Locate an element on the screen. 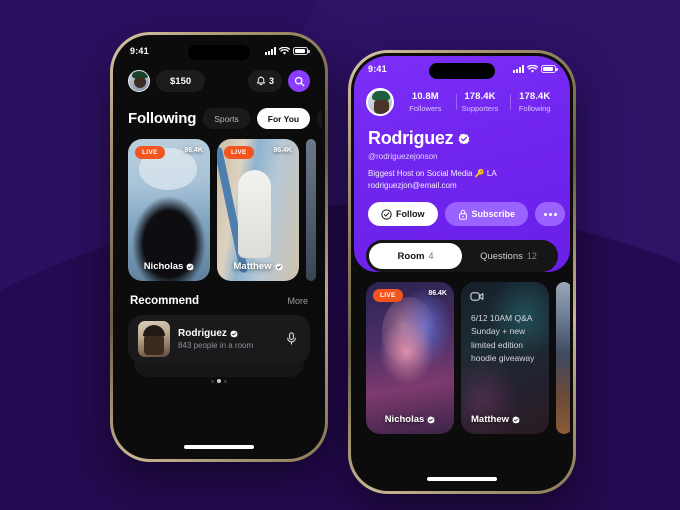  next-card-photo is located at coordinates (311, 210).